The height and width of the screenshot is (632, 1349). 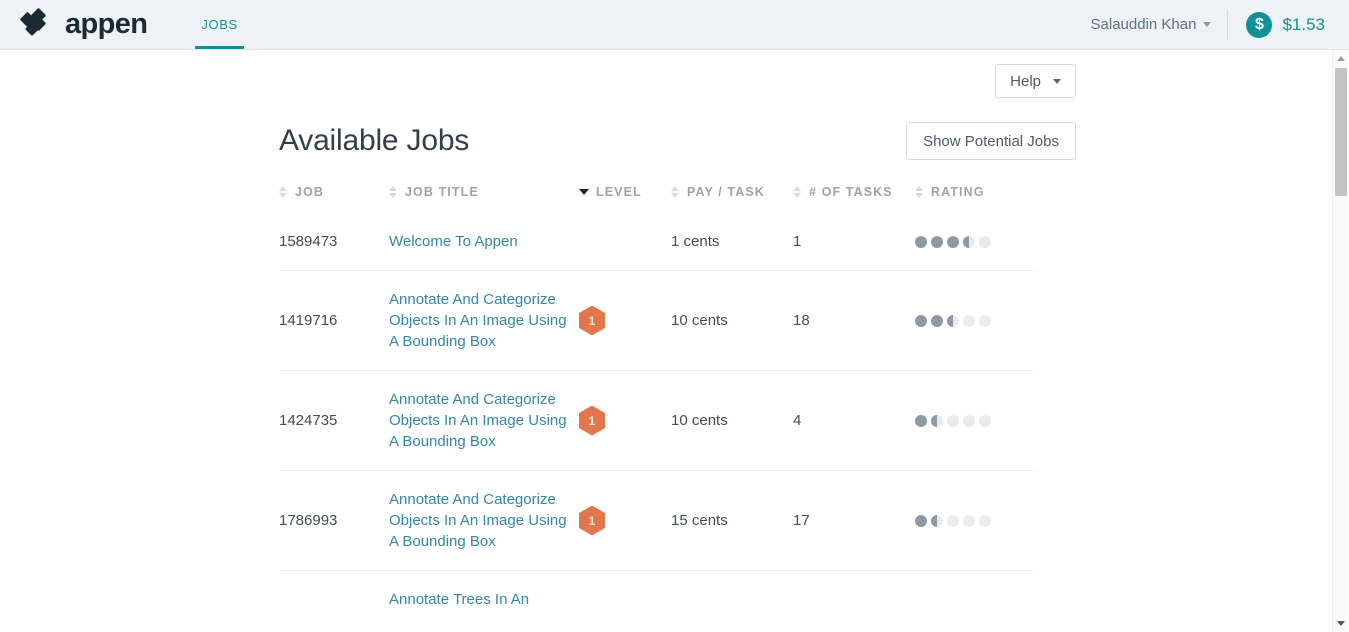 I want to click on brand-logo: appen, so click(x=83, y=24).